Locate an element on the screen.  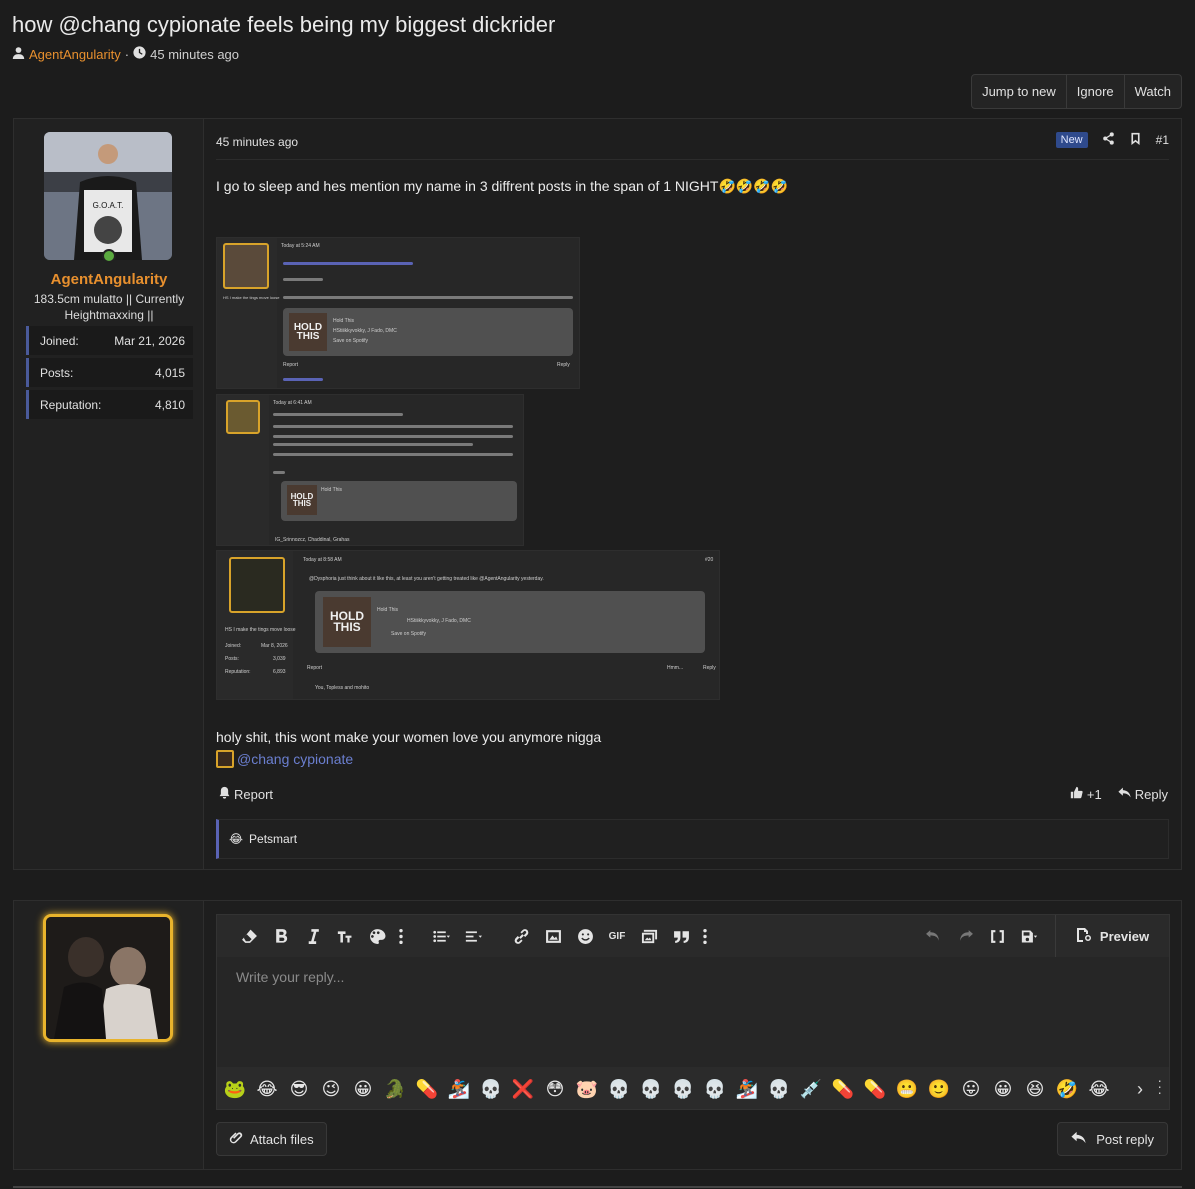
more-vertical-icon-3: · · · is located at coordinates (1159, 1086).